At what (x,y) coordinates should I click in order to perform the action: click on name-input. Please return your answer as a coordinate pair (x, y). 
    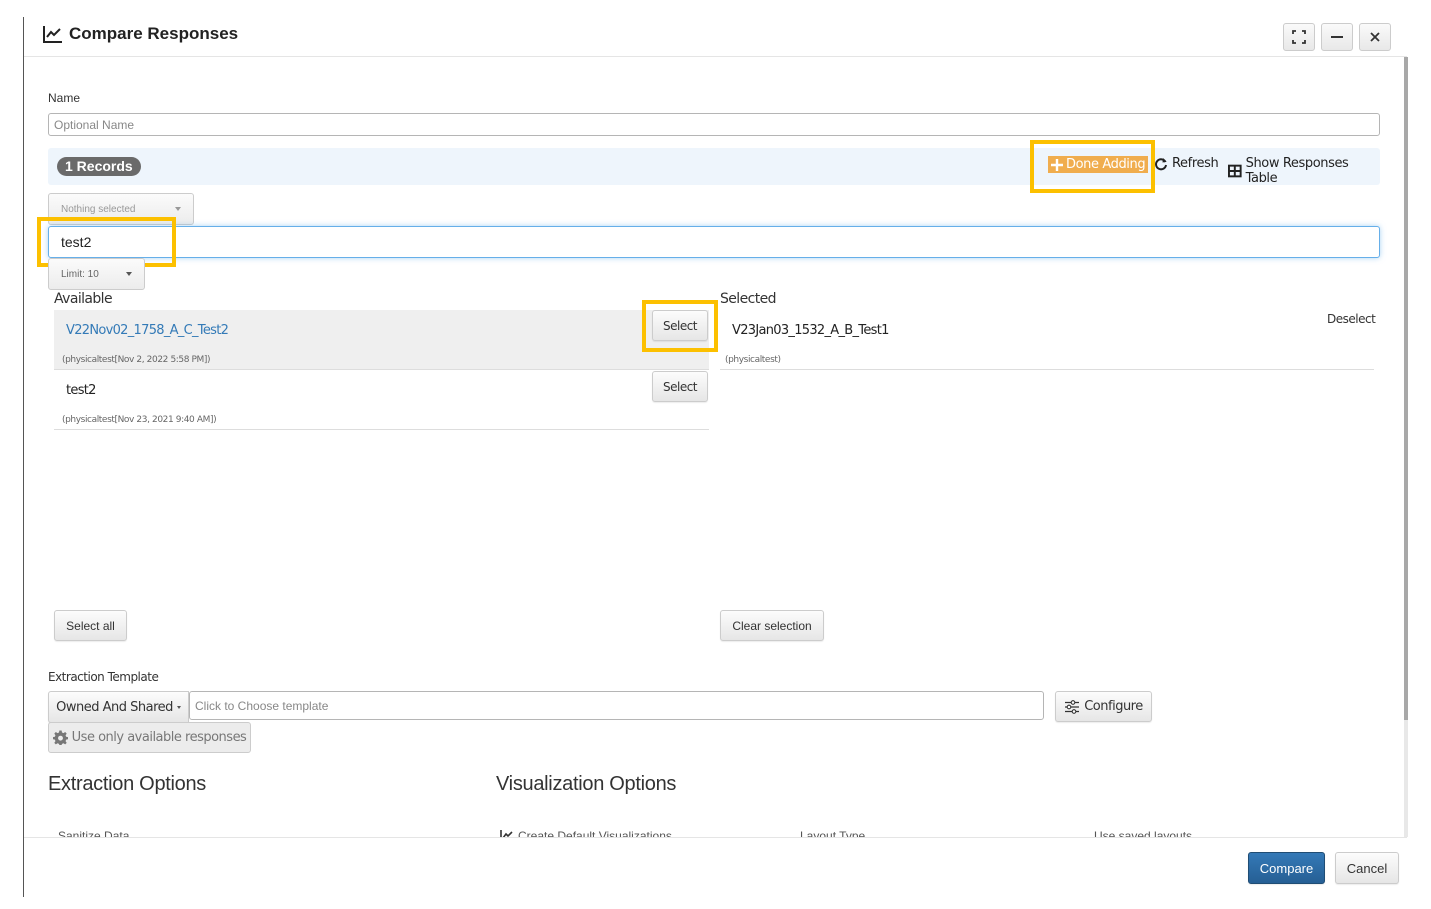
    Looking at the image, I should click on (714, 124).